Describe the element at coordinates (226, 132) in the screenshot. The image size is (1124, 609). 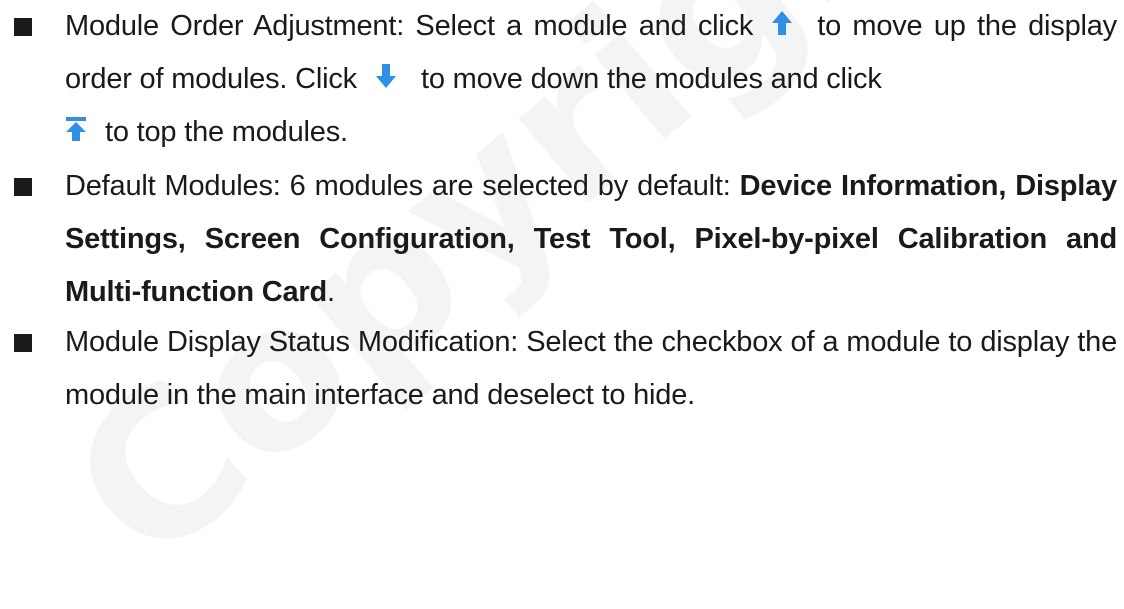
I see `module-order-text-4: to top the modules.` at that location.